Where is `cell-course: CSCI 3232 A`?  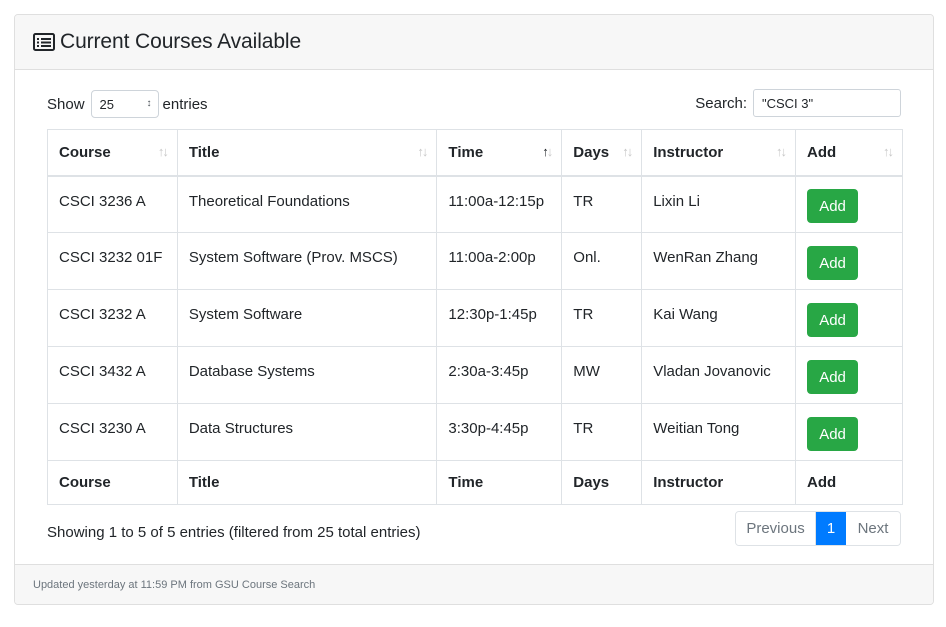
cell-course: CSCI 3232 A is located at coordinates (112, 318).